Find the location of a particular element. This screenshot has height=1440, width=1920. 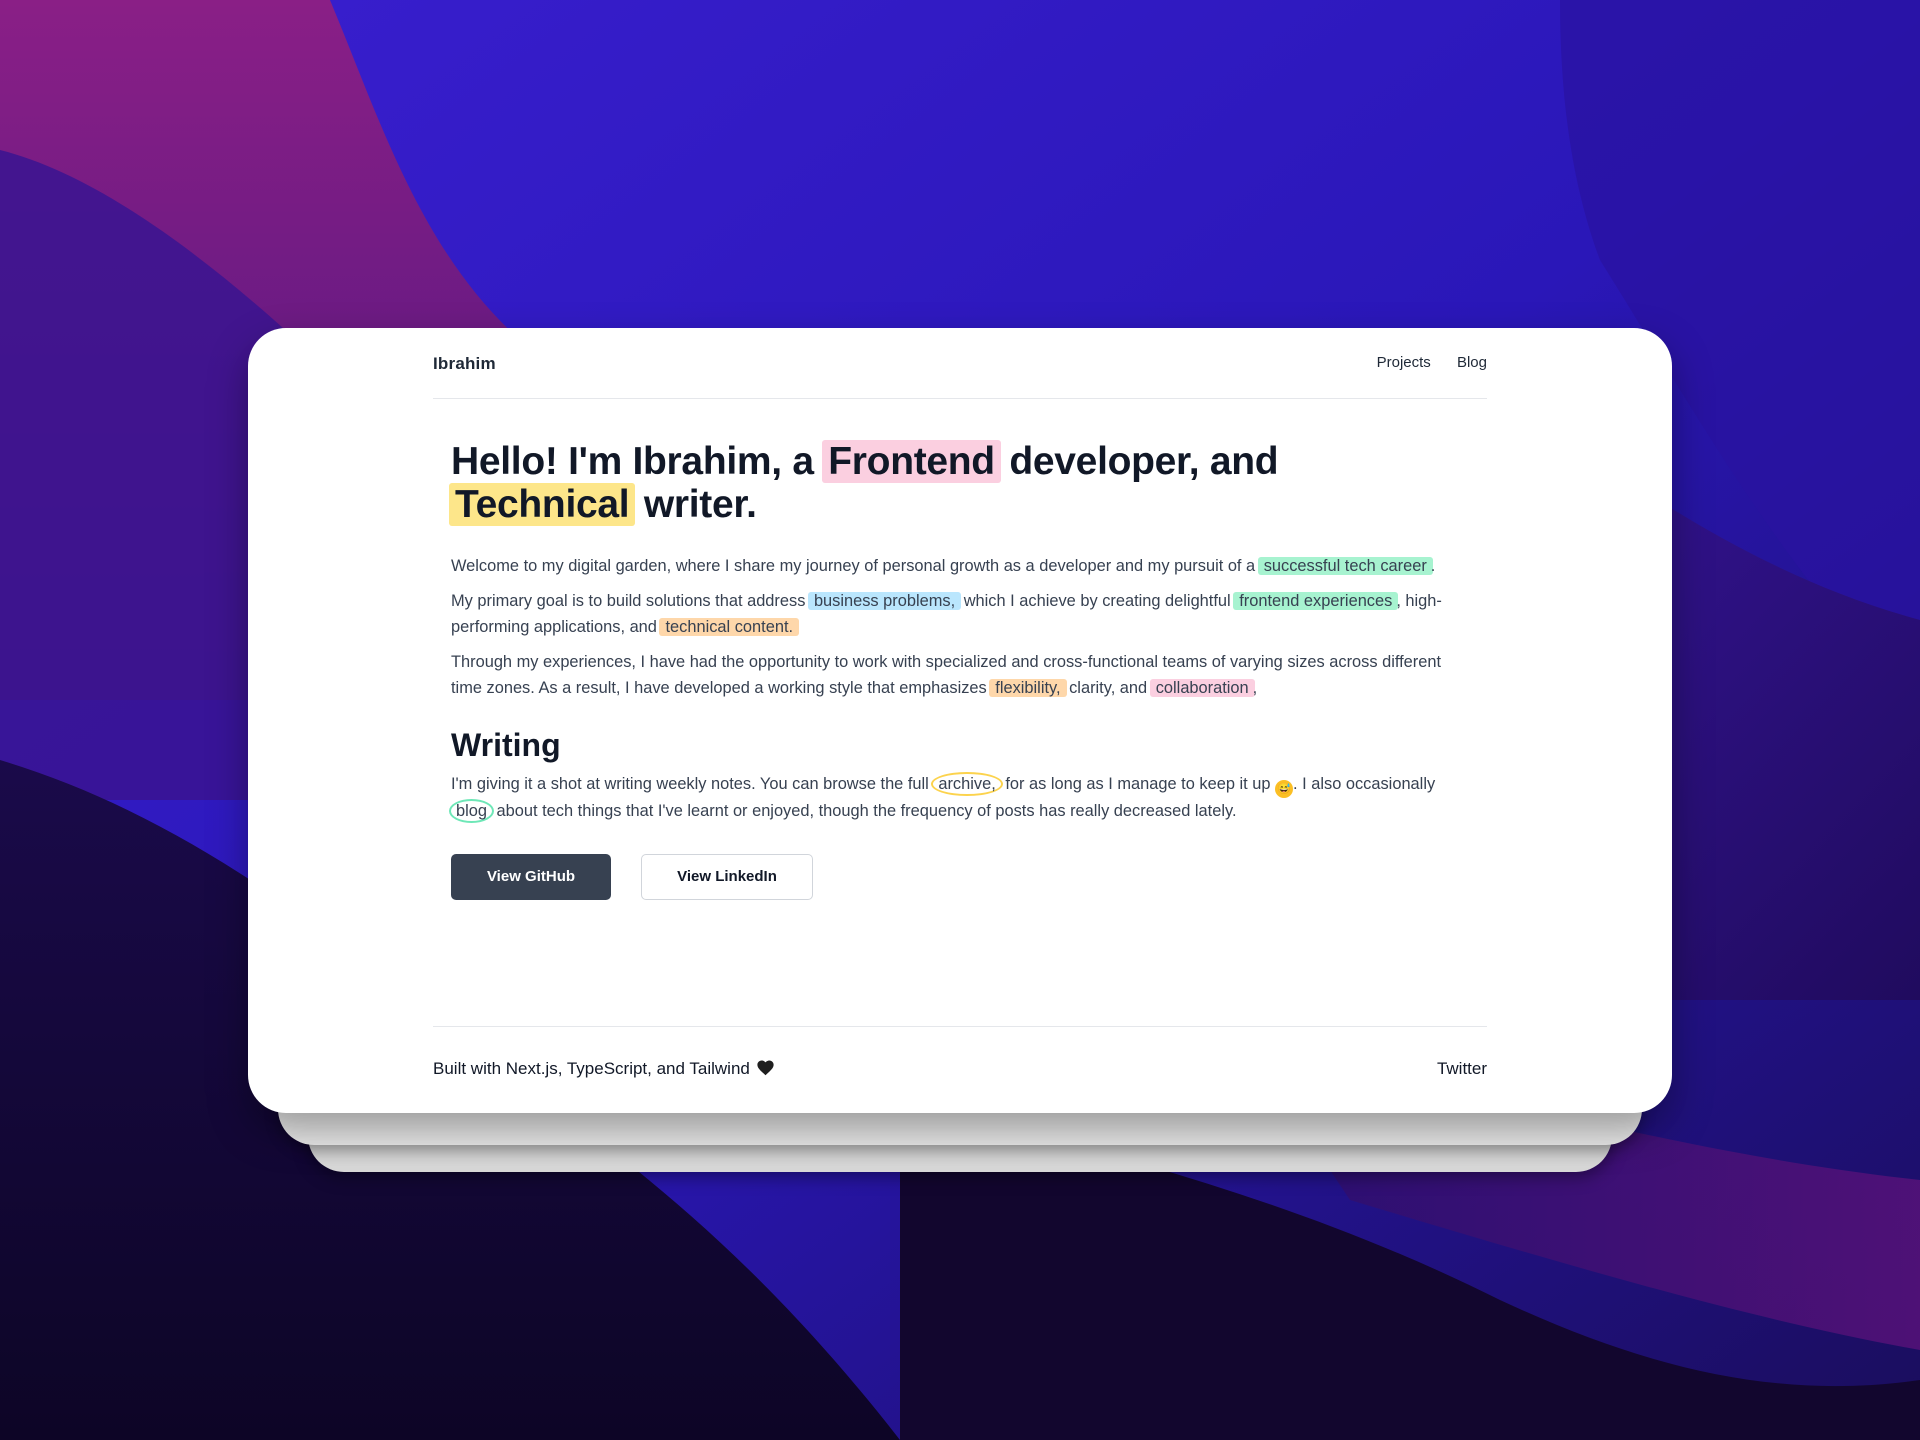

writing-text-b: for as long as I manage to keep it up is located at coordinates (1138, 784).